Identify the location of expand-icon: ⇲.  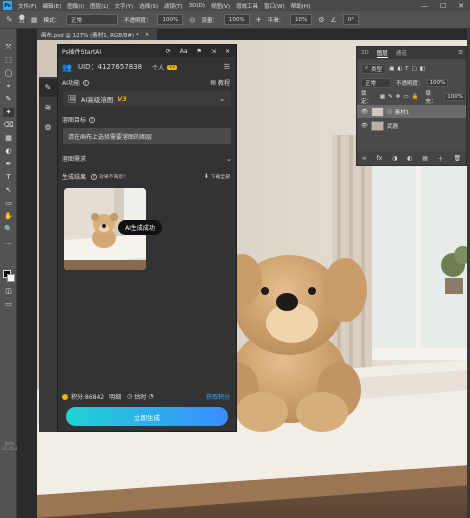
(213, 51).